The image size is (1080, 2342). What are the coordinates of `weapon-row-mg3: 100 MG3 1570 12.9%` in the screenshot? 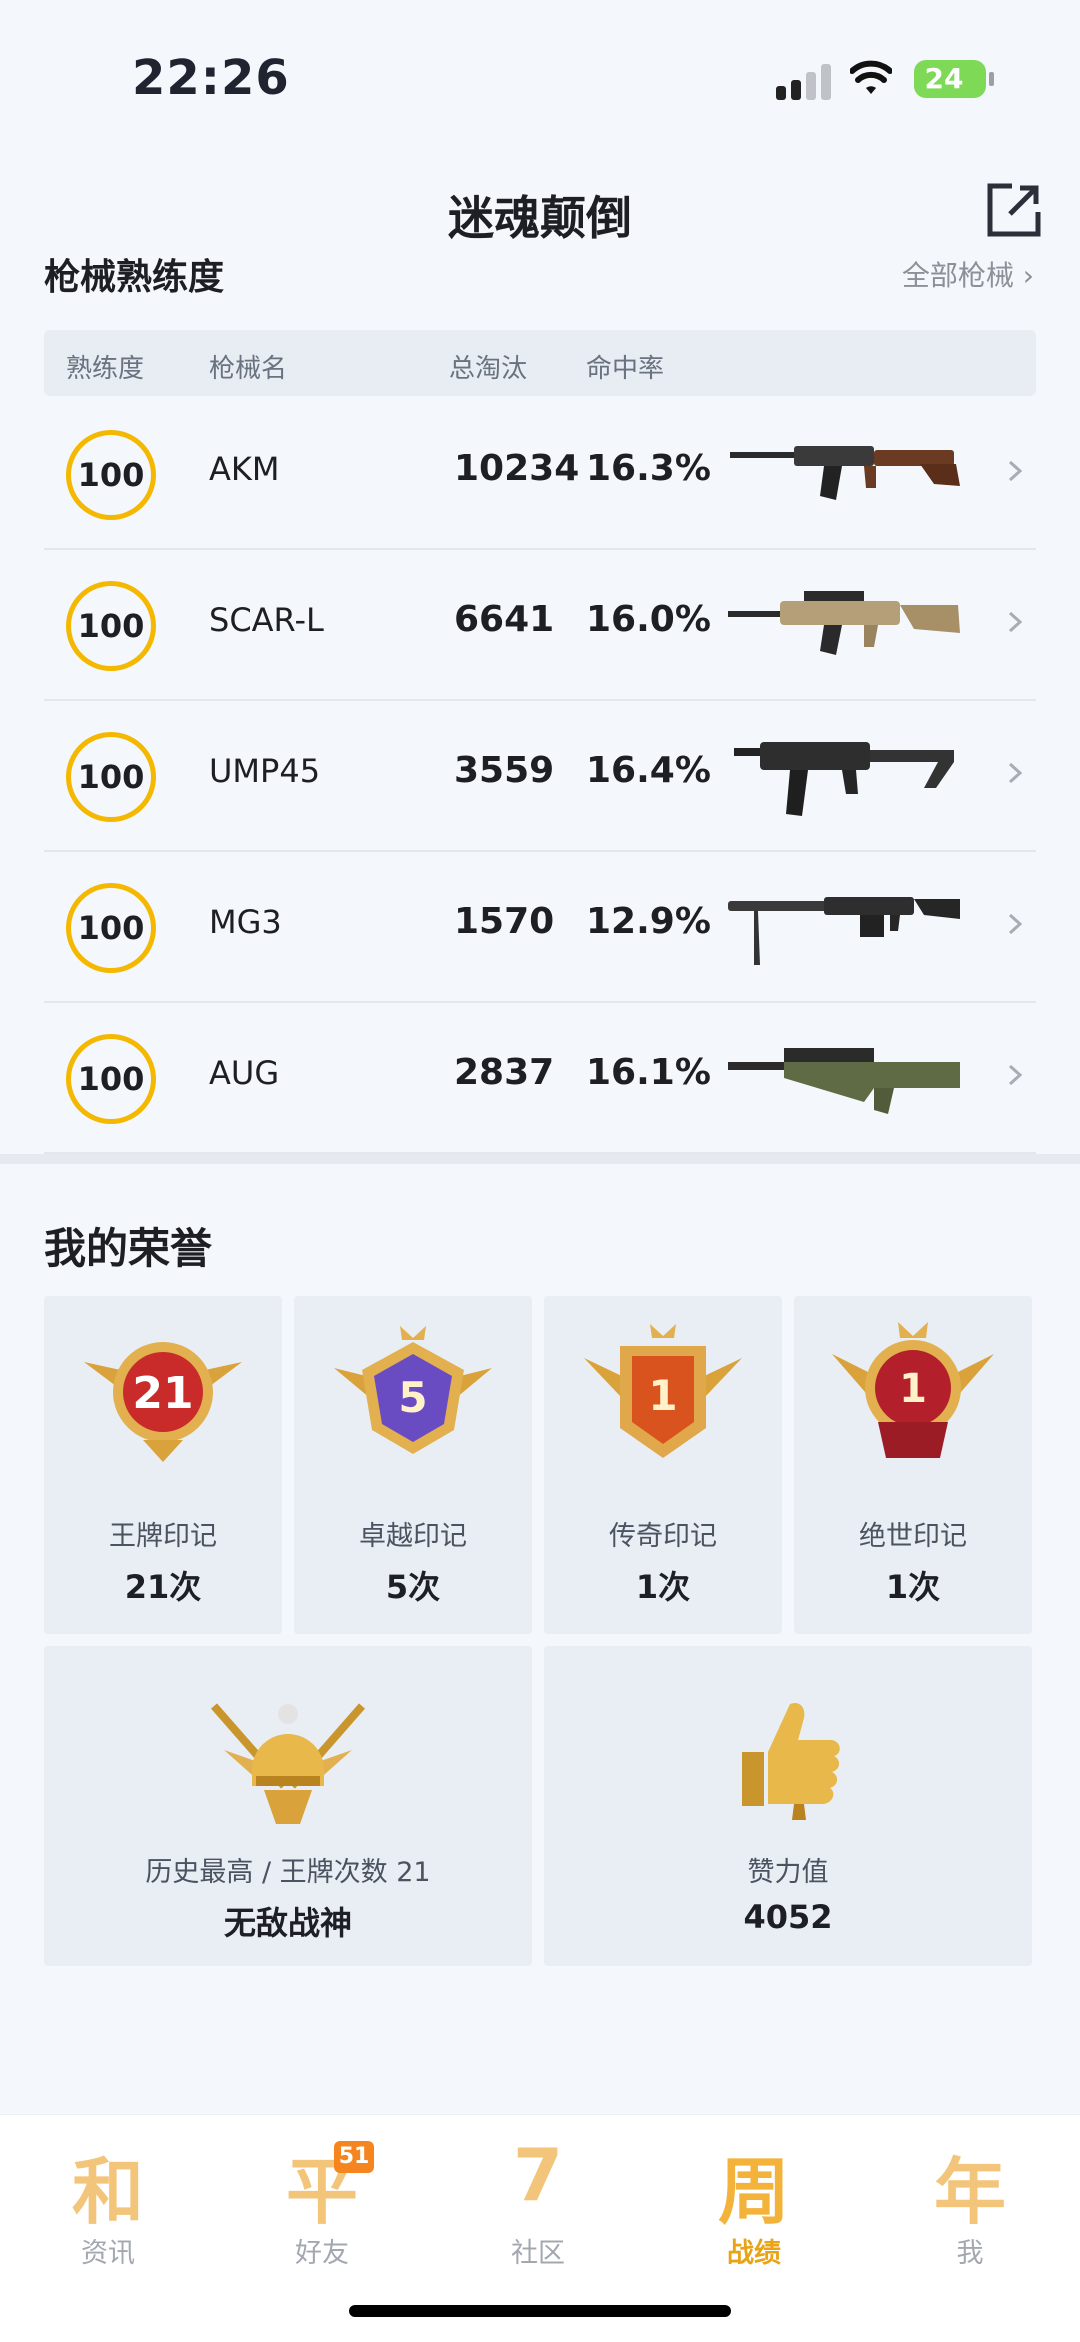 It's located at (540, 927).